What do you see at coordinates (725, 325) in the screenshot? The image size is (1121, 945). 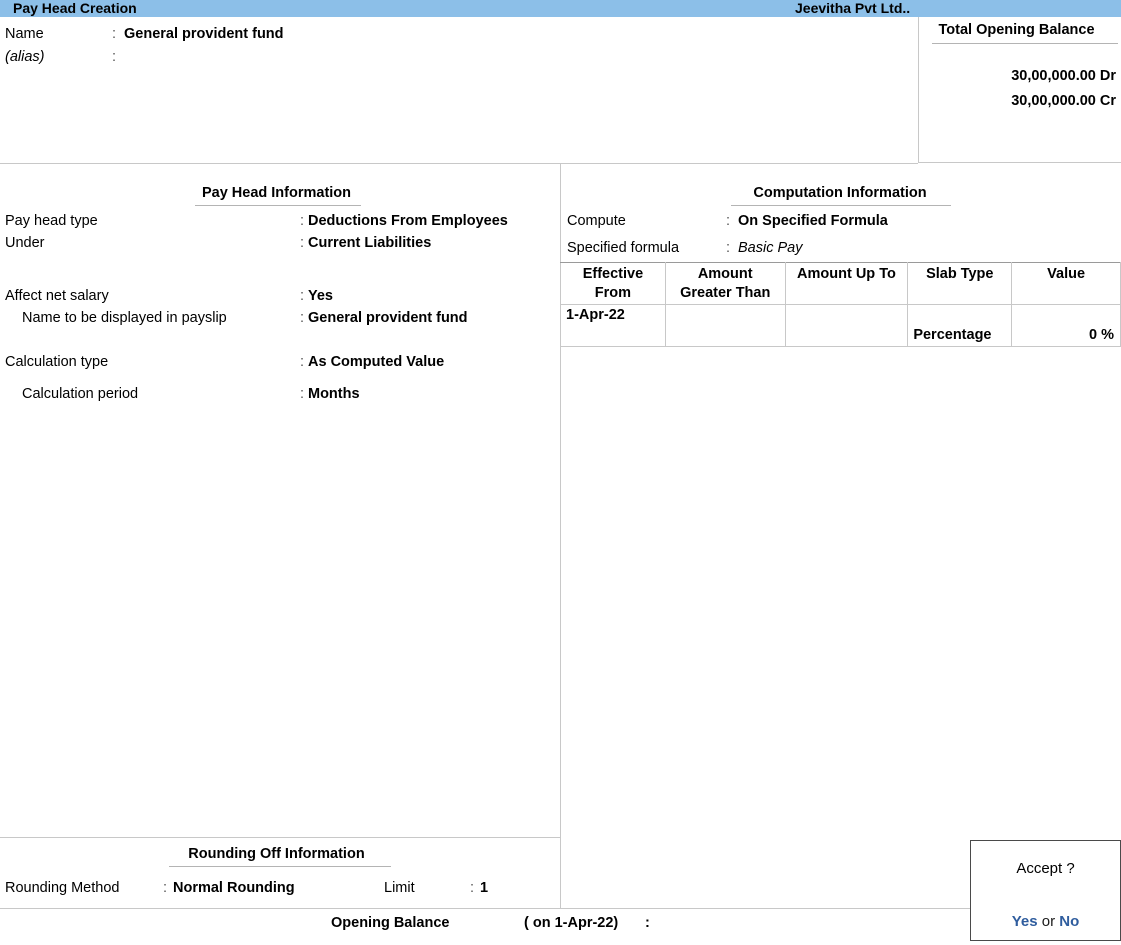 I see `cell-amount-greater-than` at bounding box center [725, 325].